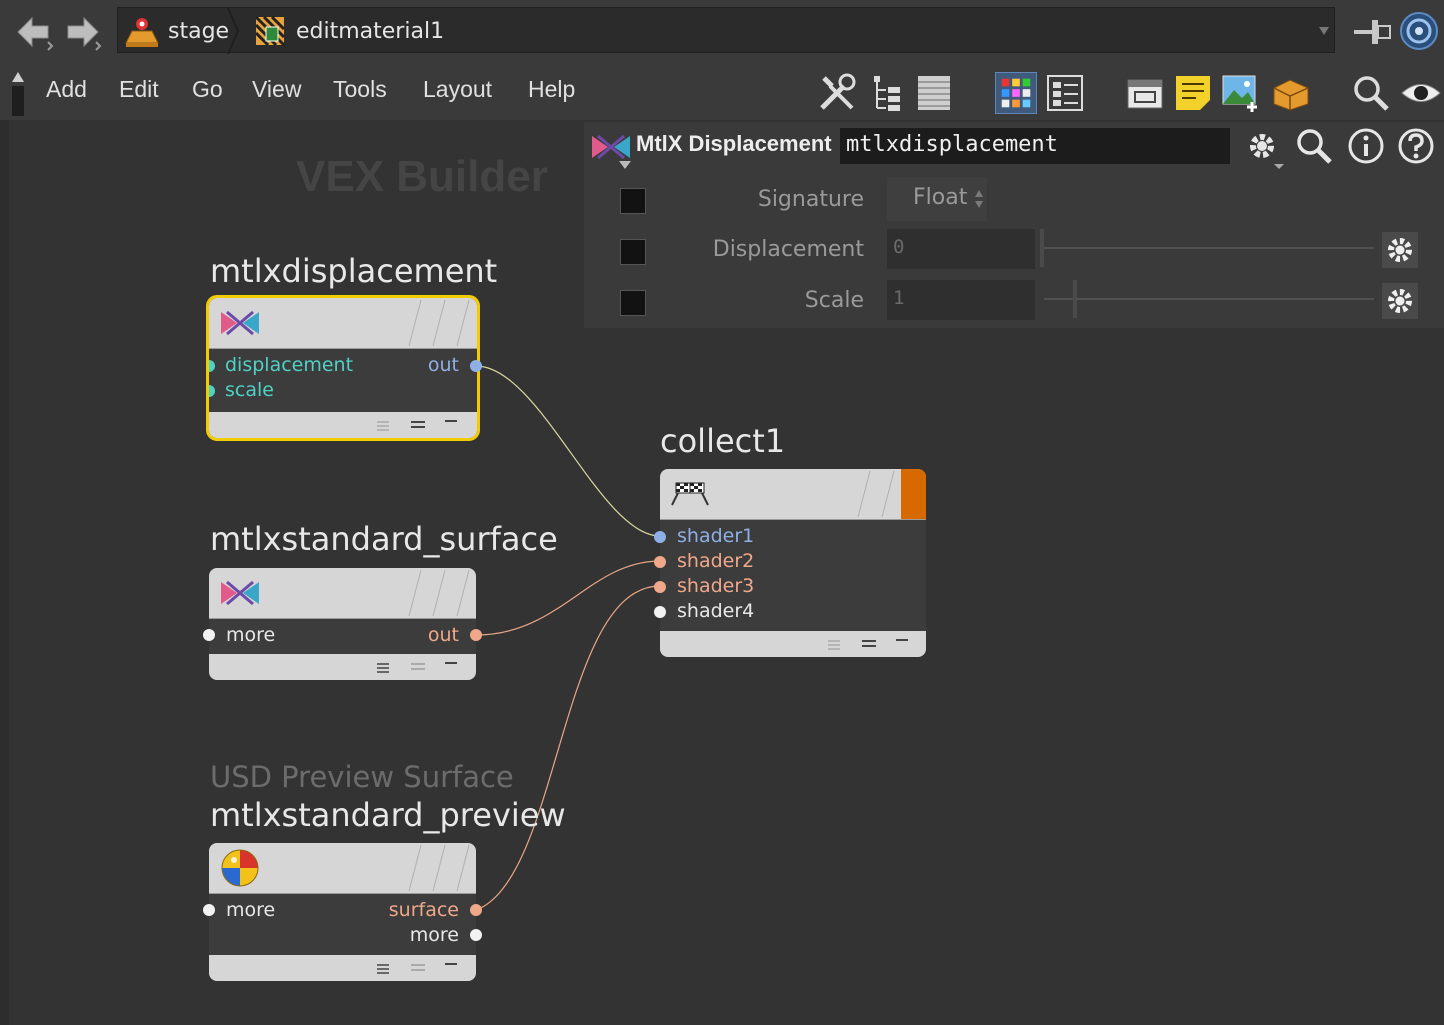 This screenshot has height=1025, width=1444. Describe the element at coordinates (212, 366) in the screenshot. I see `input-port-displacement` at that location.